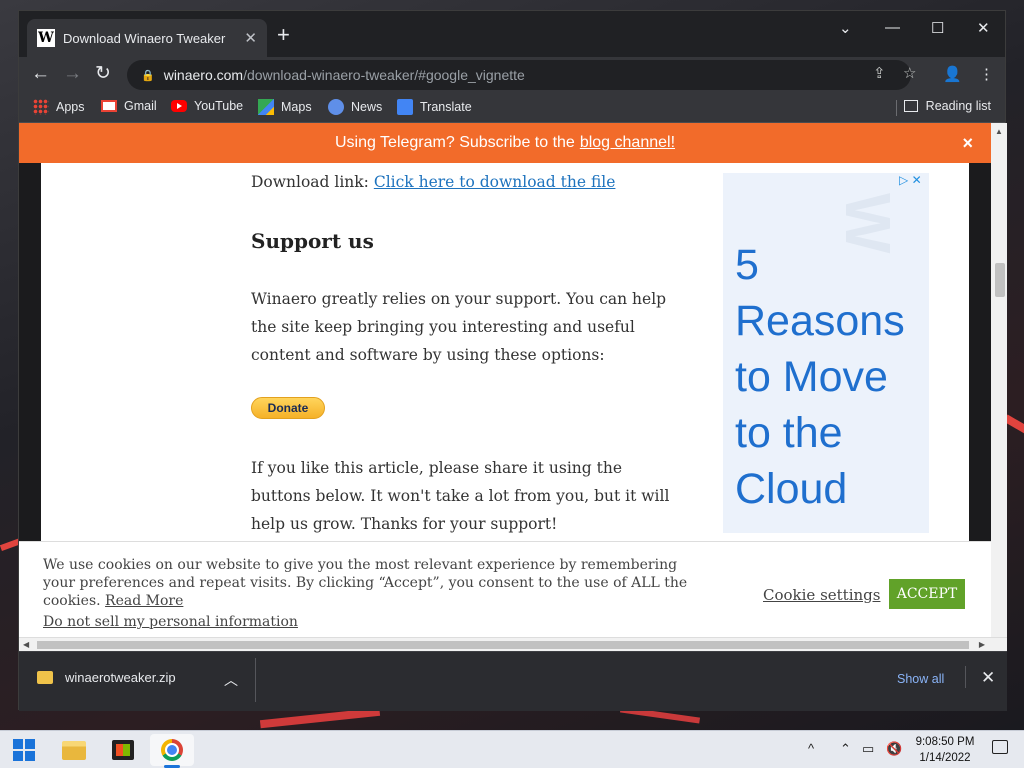  Describe the element at coordinates (512, 34) in the screenshot. I see `tab-strip: W Download Winaero Tweaker ✕ + ⌄ — ☐ ✕` at that location.